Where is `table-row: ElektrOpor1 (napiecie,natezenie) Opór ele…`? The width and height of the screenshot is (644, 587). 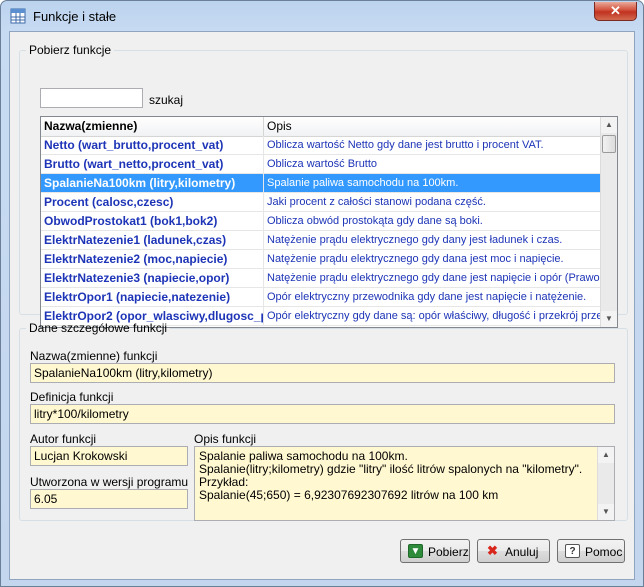 table-row: ElektrOpor1 (napiecie,natezenie) Opór ele… is located at coordinates (329, 297).